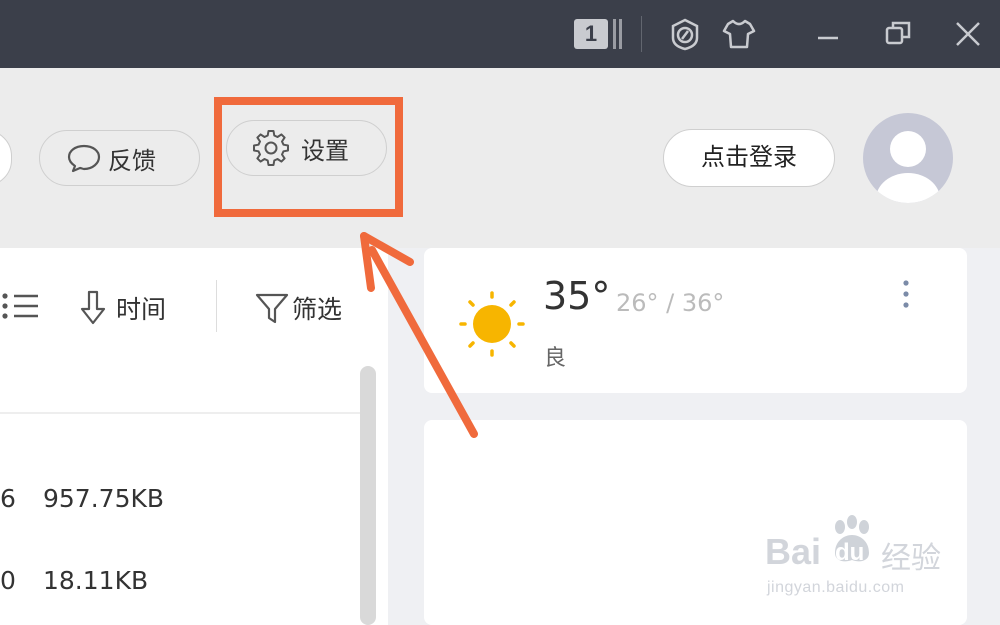 The image size is (1000, 625). I want to click on skin-shirt-icon, so click(739, 34).